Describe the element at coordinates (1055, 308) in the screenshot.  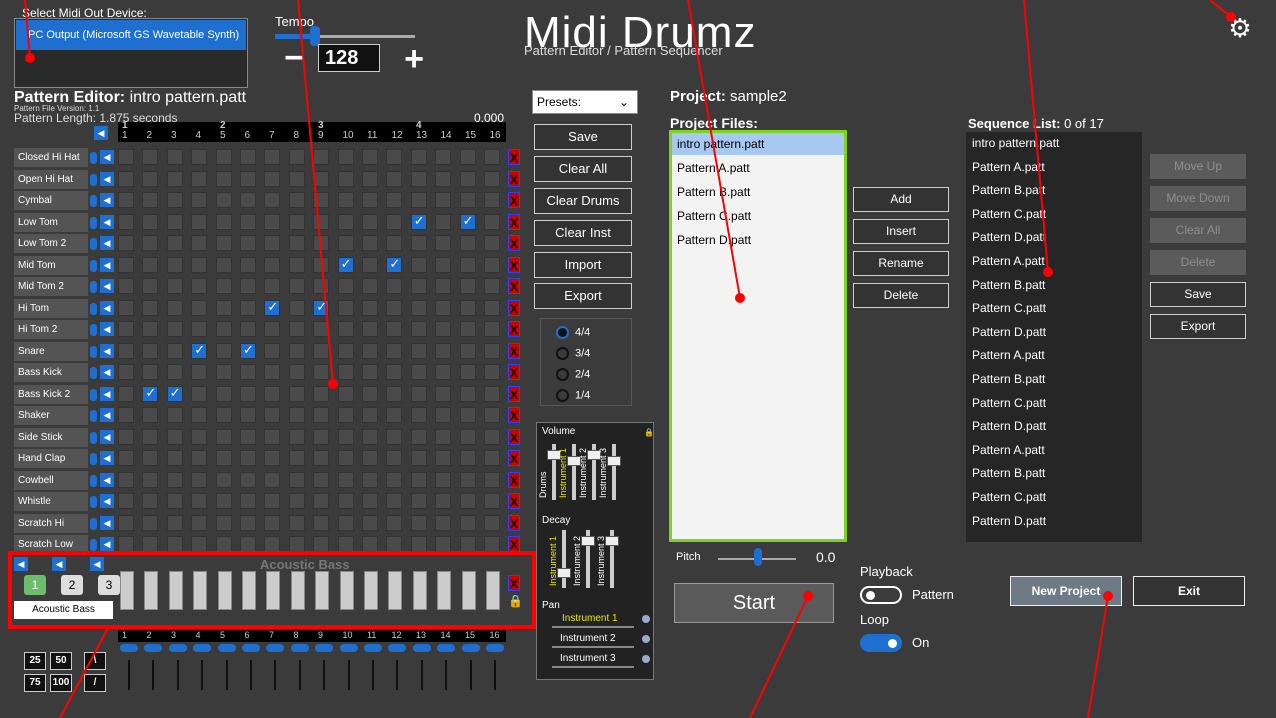
I see `sequence-item: Pattern C.patt` at that location.